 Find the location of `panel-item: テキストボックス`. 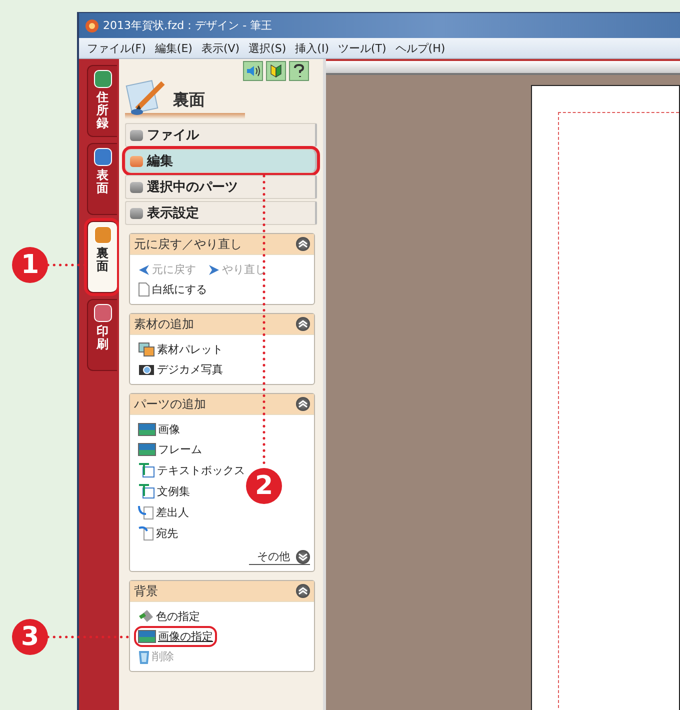

panel-item: テキストボックス is located at coordinates (191, 470).